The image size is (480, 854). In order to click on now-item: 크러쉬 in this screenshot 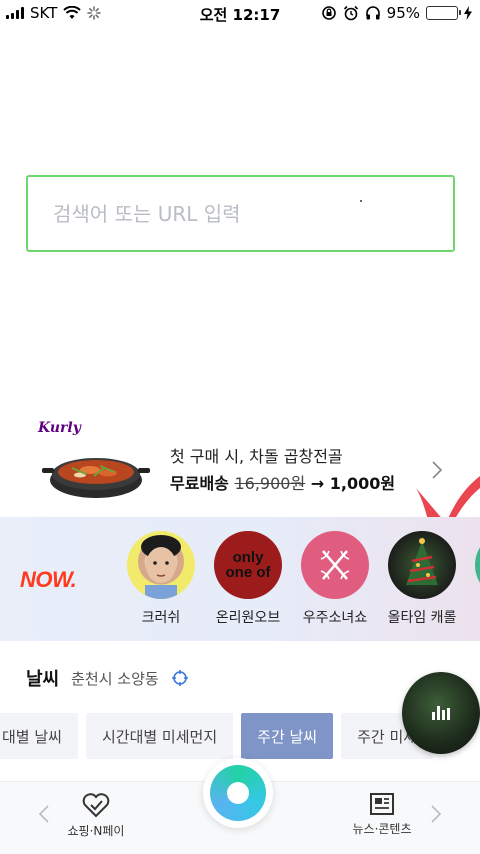, I will do `click(161, 579)`.